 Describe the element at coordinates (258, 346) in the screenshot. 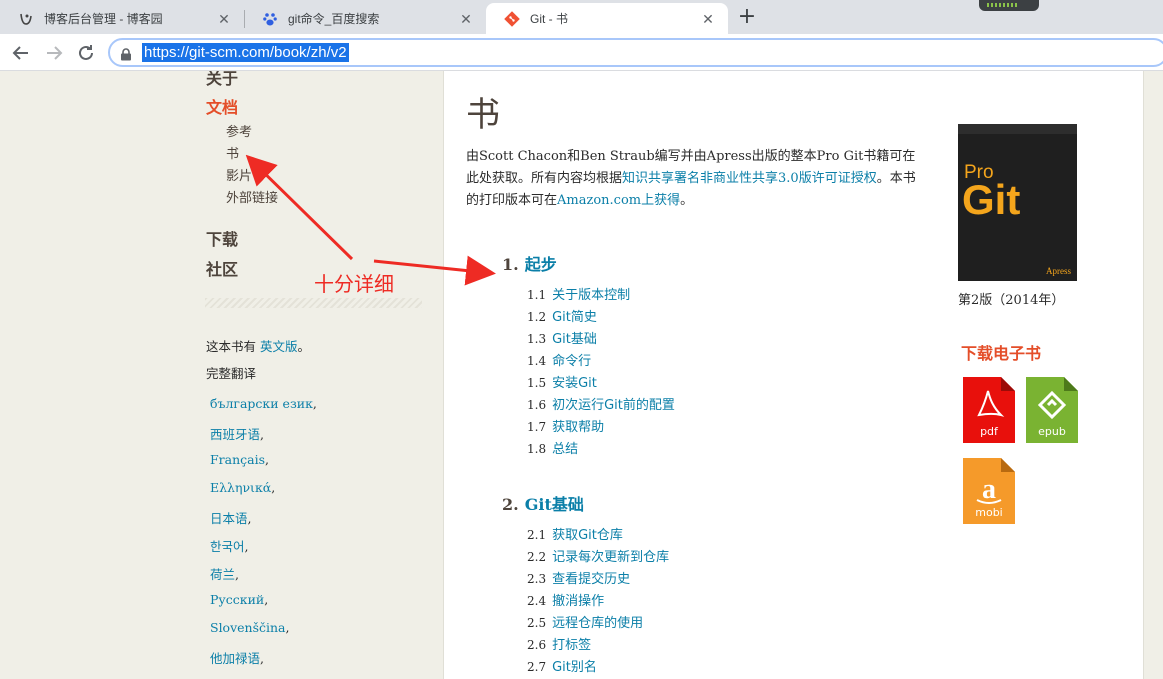

I see `english-version-note: 这本书有 英文版。` at that location.